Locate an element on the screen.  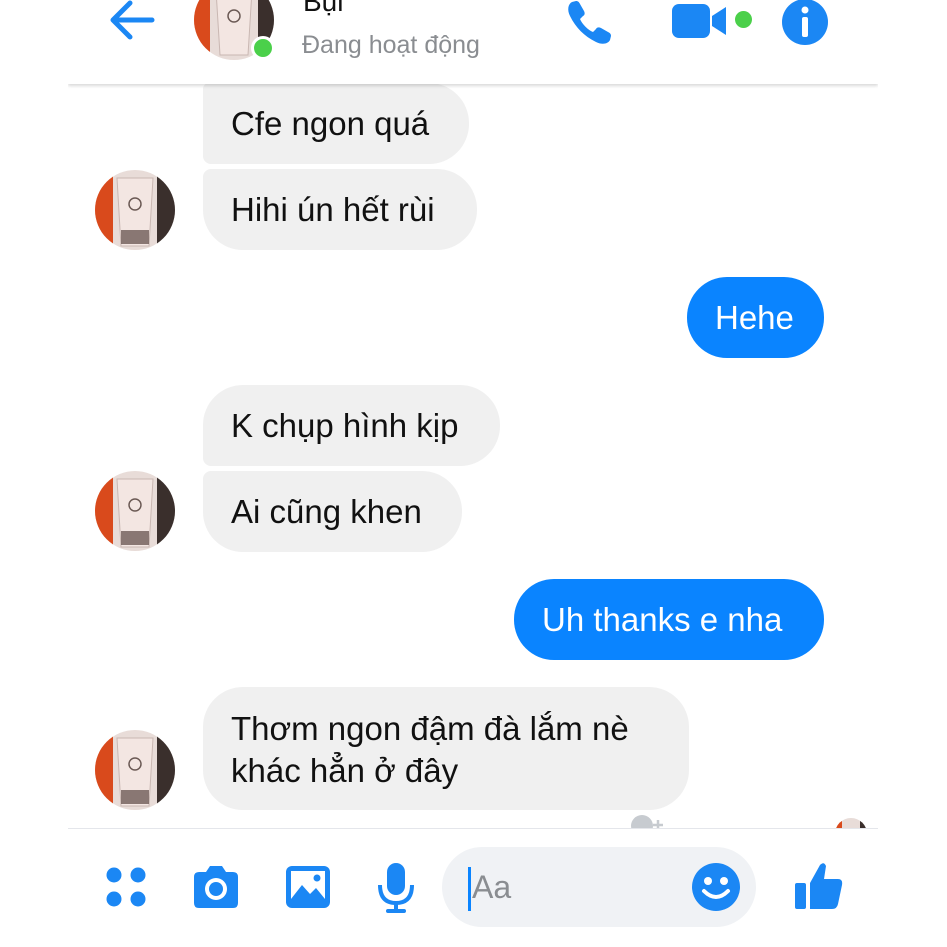
video-call-button is located at coordinates (701, 21).